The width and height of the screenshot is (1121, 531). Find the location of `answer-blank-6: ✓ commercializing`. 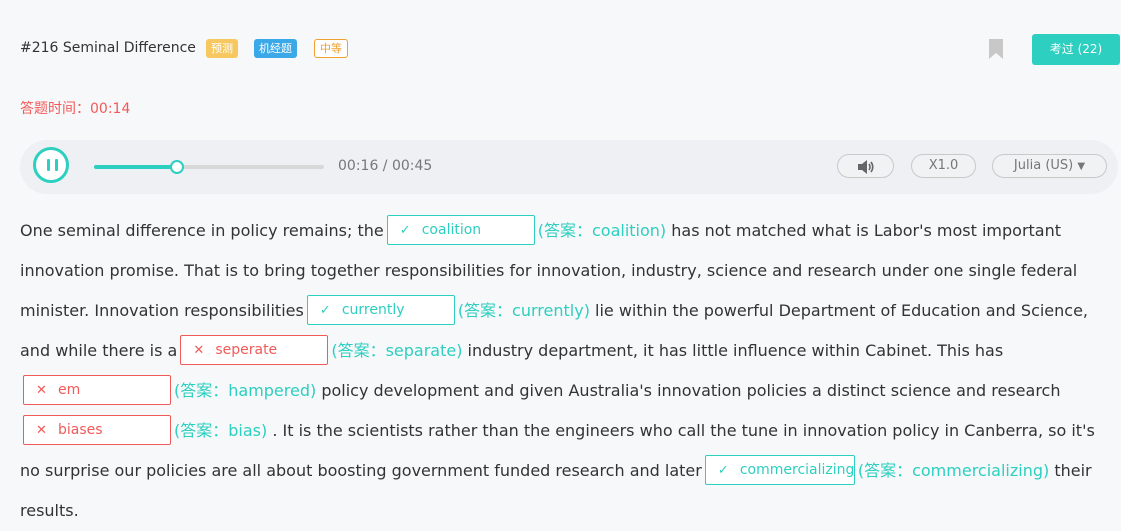

answer-blank-6: ✓ commercializing is located at coordinates (779, 469).